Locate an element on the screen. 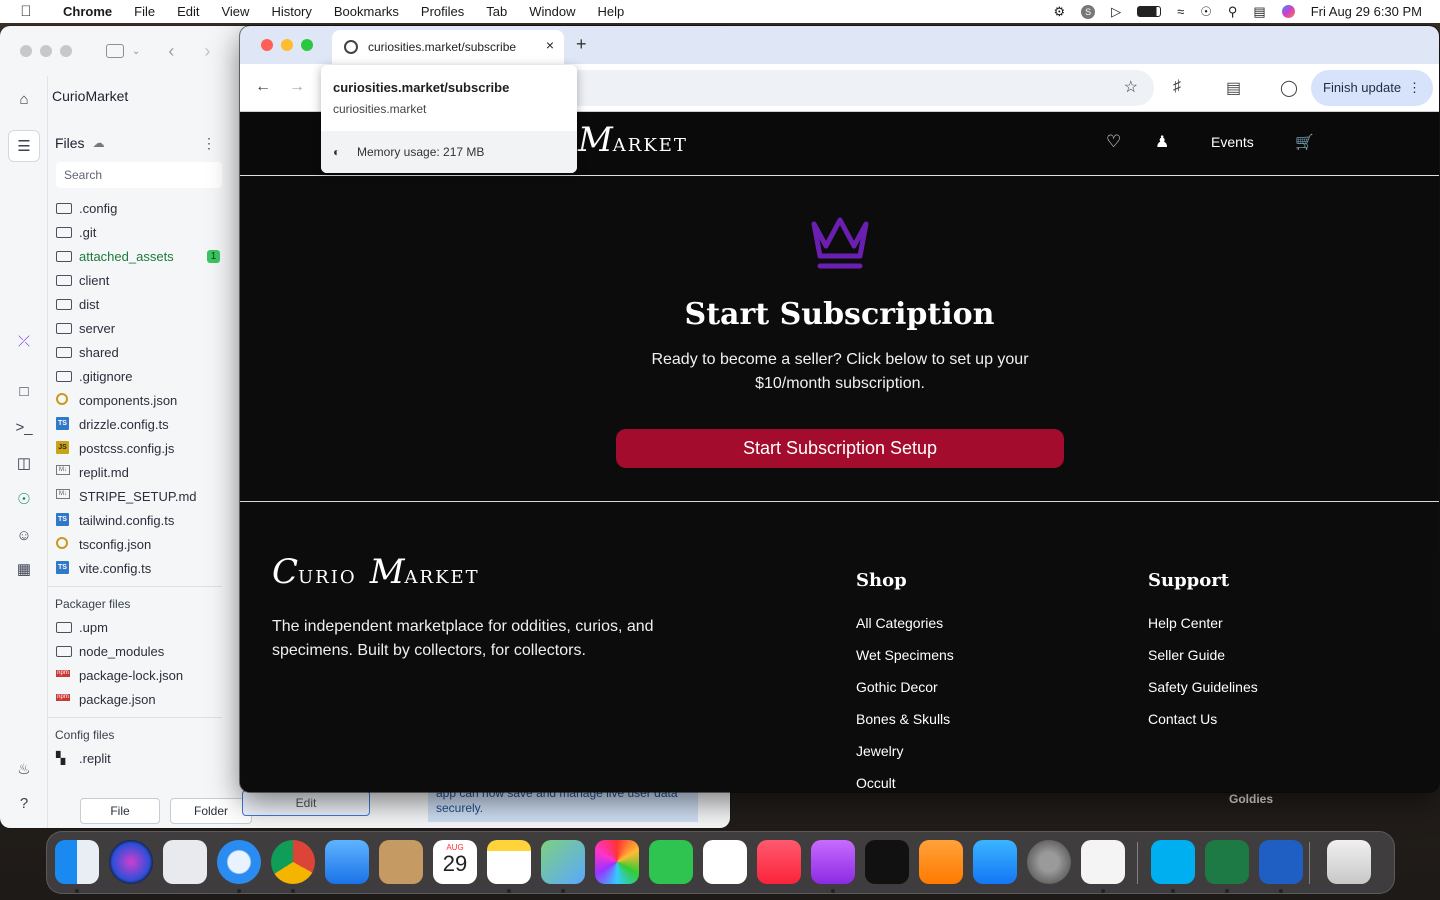 The height and width of the screenshot is (900, 1440). excel-icon is located at coordinates (1227, 862).